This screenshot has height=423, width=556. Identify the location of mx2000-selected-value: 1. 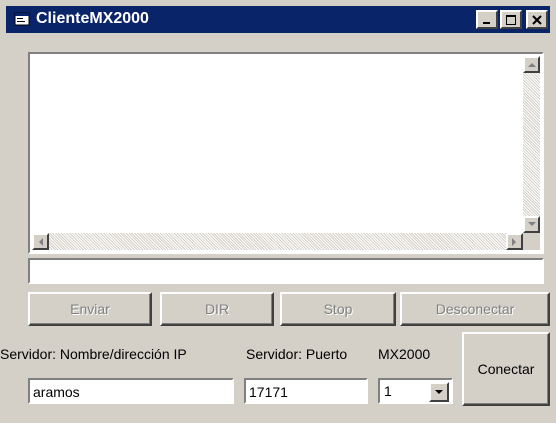
(388, 391).